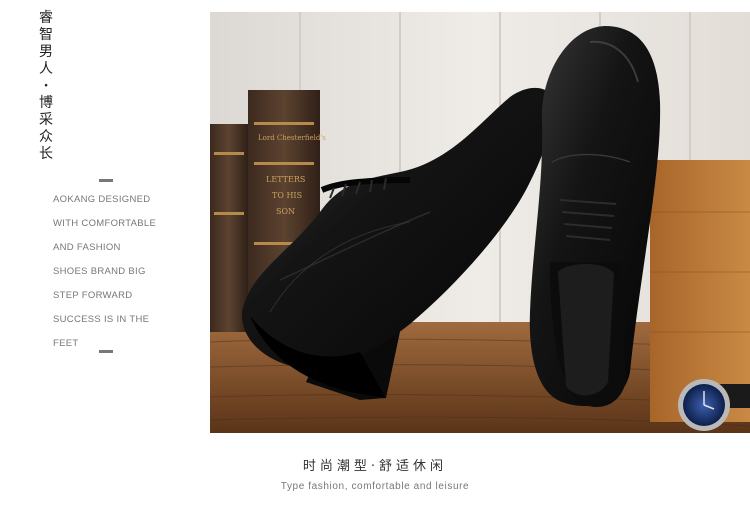 The image size is (750, 505). What do you see at coordinates (46, 137) in the screenshot?
I see `title-char: 众` at bounding box center [46, 137].